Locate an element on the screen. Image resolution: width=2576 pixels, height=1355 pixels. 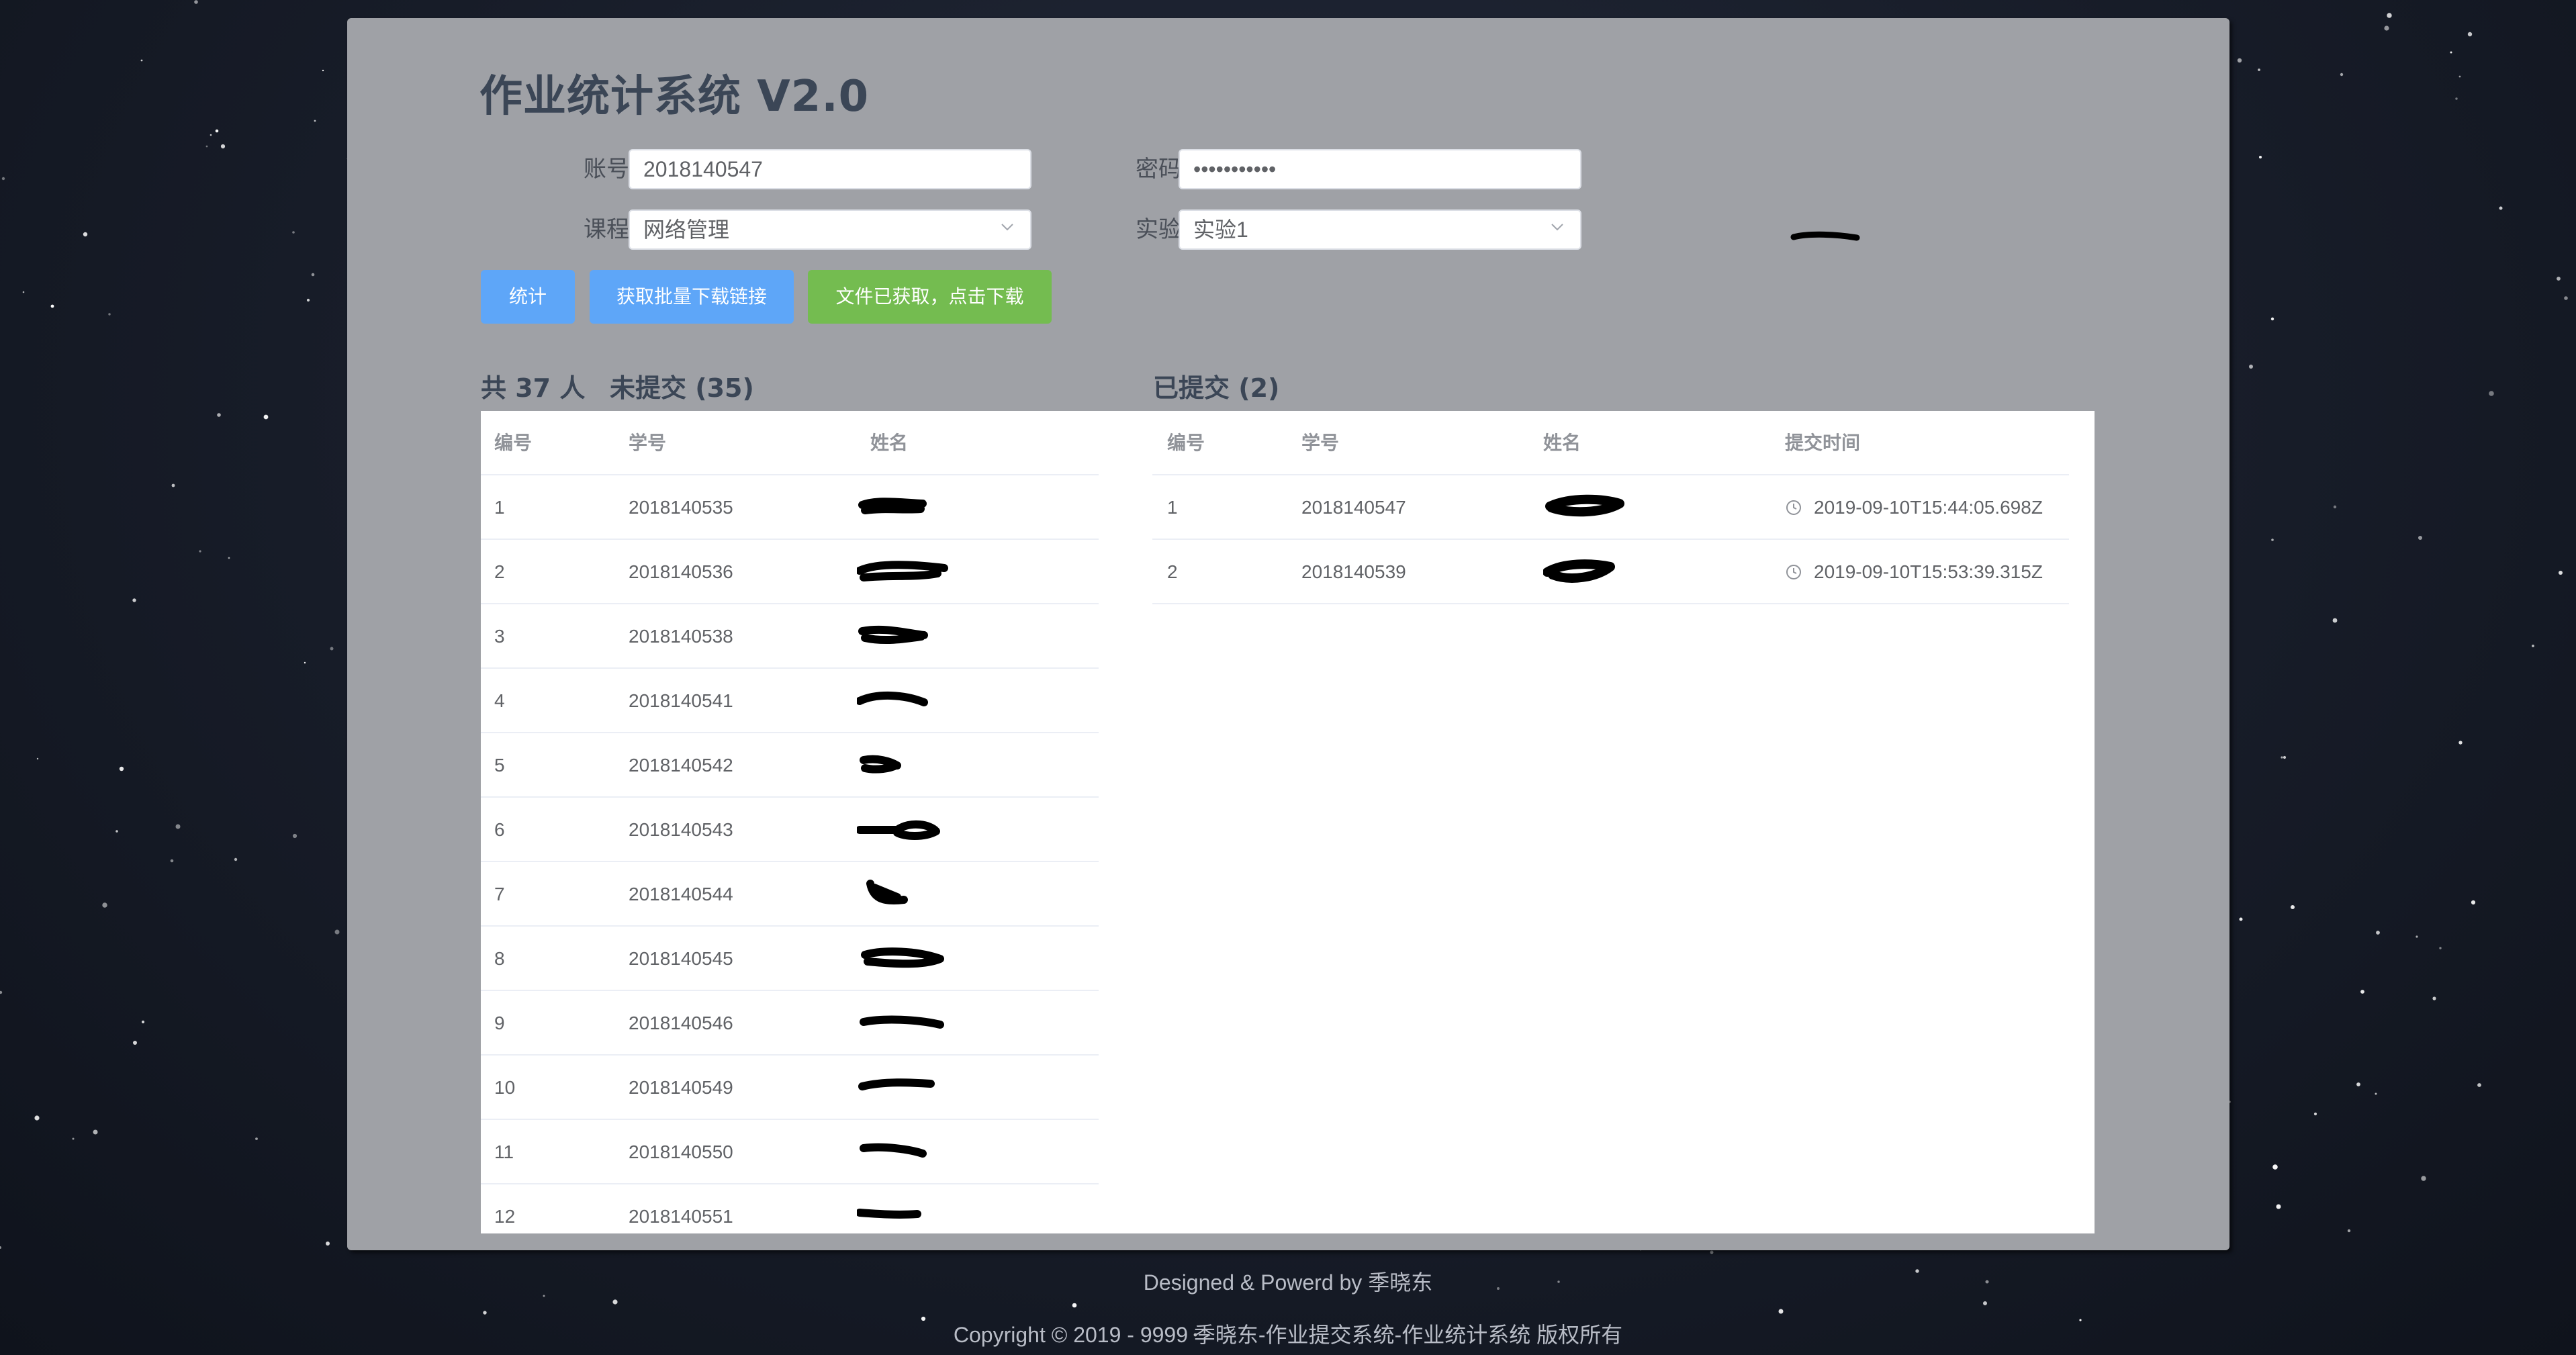
row-number: 9 is located at coordinates (499, 1023).